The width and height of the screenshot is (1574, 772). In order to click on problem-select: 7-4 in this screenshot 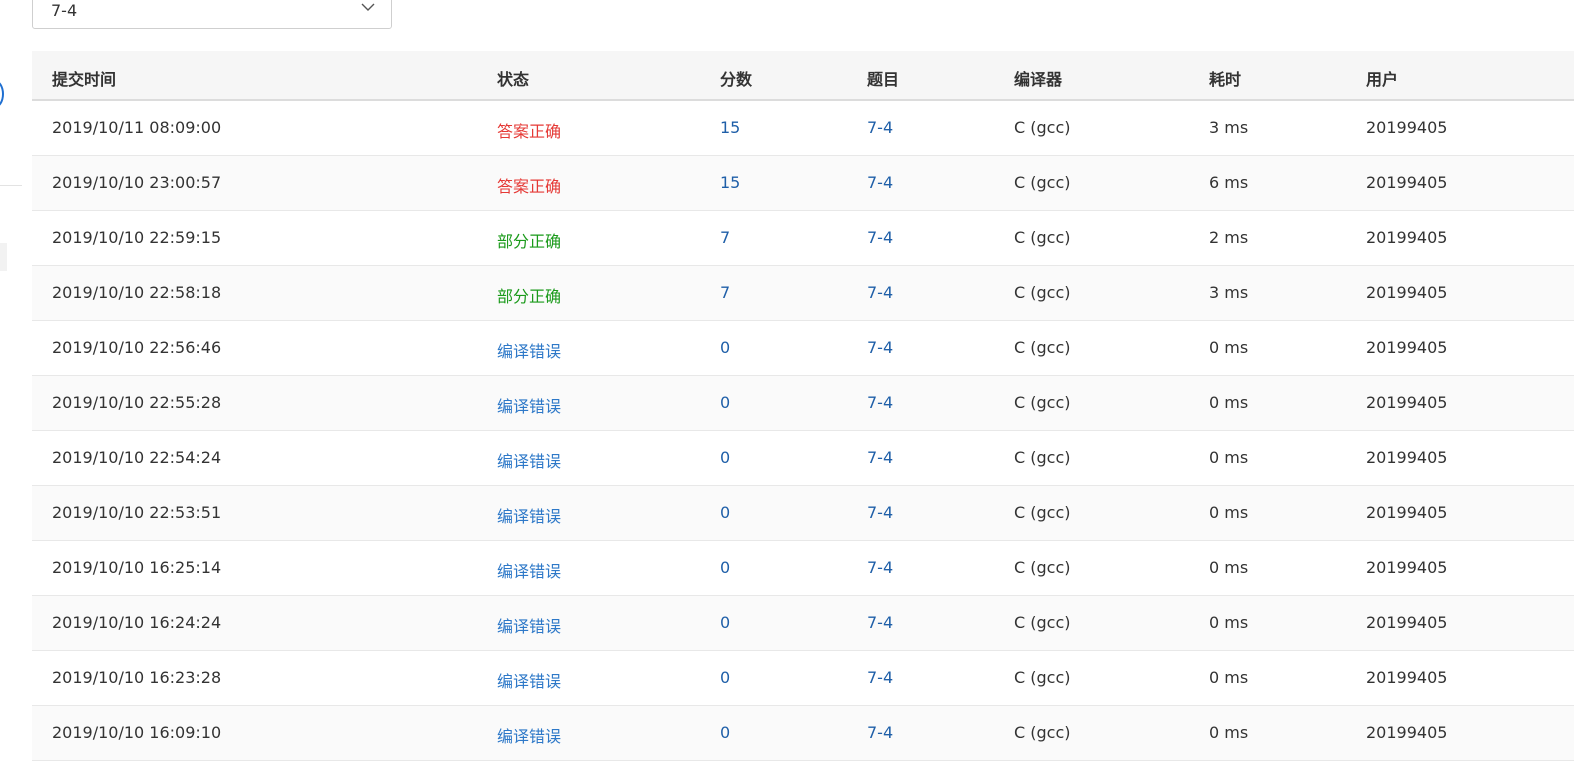, I will do `click(212, 14)`.